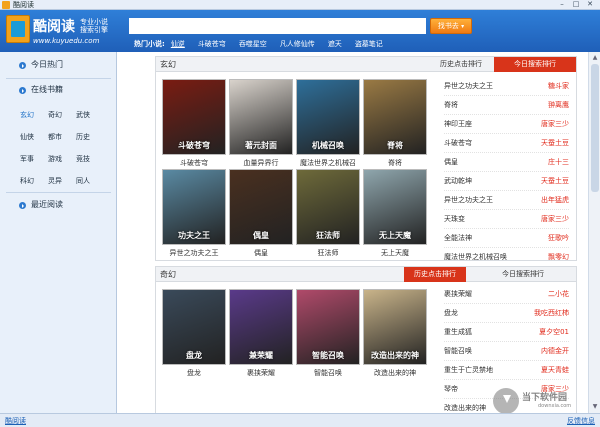 This screenshot has width=600, height=427. I want to click on book-cover: 脊将, so click(395, 117).